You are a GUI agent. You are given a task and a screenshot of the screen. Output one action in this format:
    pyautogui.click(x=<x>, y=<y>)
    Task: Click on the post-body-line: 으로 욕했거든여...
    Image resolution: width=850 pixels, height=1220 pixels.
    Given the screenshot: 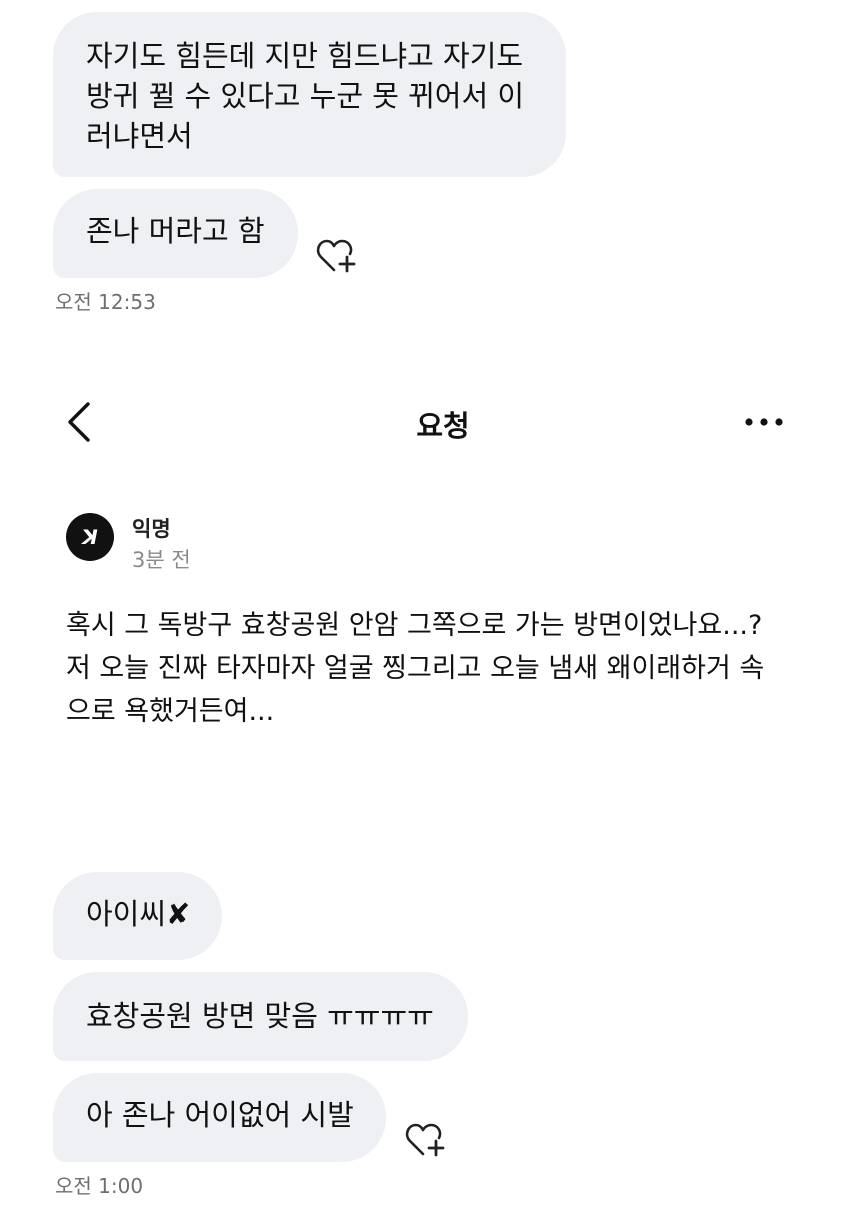 What is the action you would take?
    pyautogui.click(x=170, y=711)
    